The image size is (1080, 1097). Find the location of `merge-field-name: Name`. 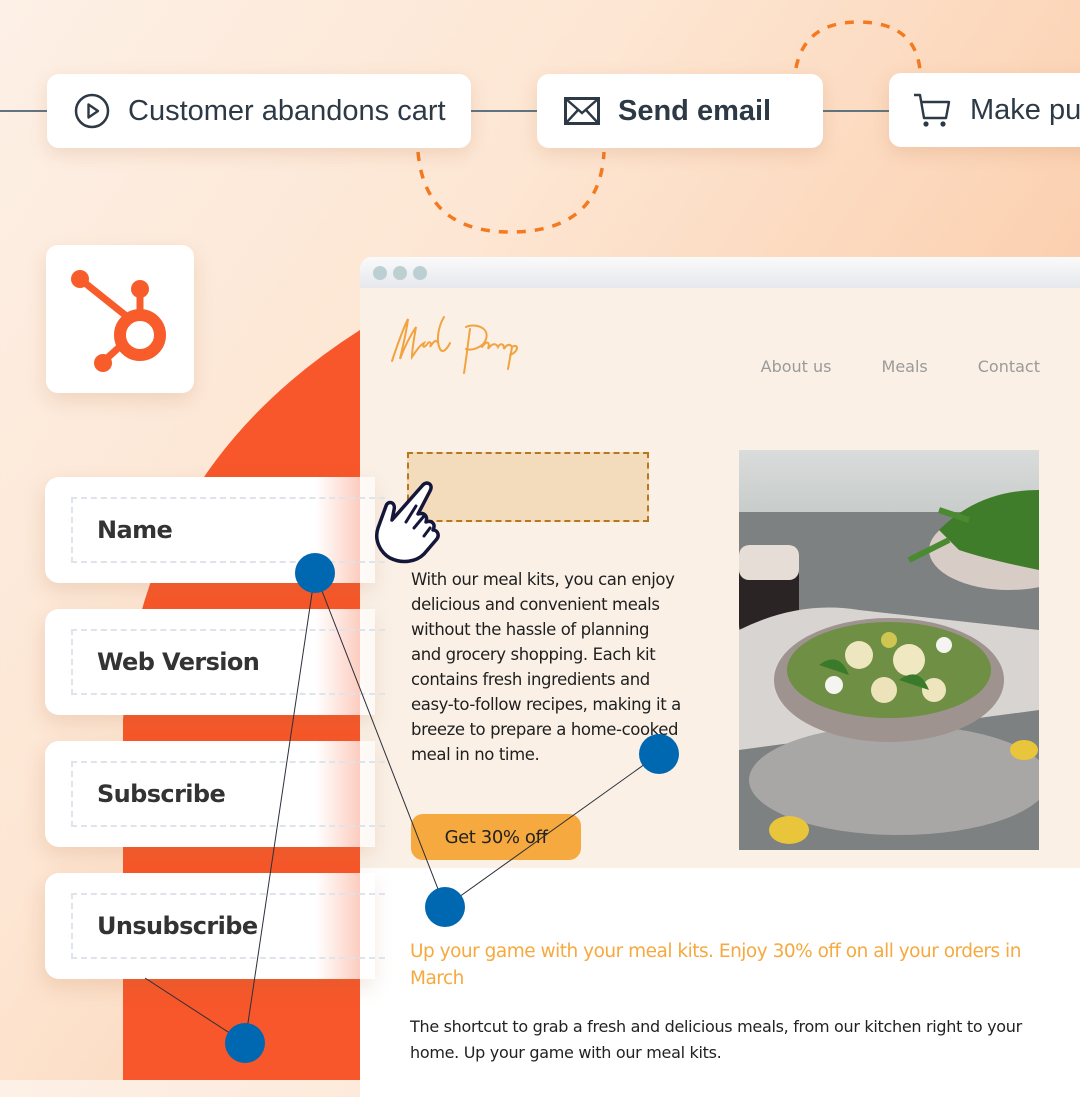

merge-field-name: Name is located at coordinates (228, 530).